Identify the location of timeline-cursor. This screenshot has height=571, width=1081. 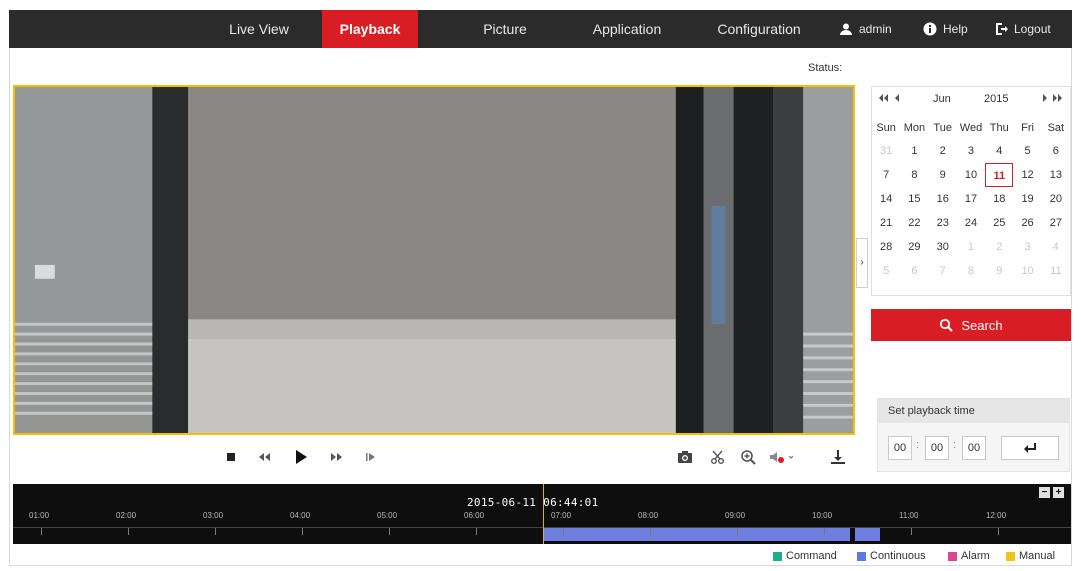
(543, 514).